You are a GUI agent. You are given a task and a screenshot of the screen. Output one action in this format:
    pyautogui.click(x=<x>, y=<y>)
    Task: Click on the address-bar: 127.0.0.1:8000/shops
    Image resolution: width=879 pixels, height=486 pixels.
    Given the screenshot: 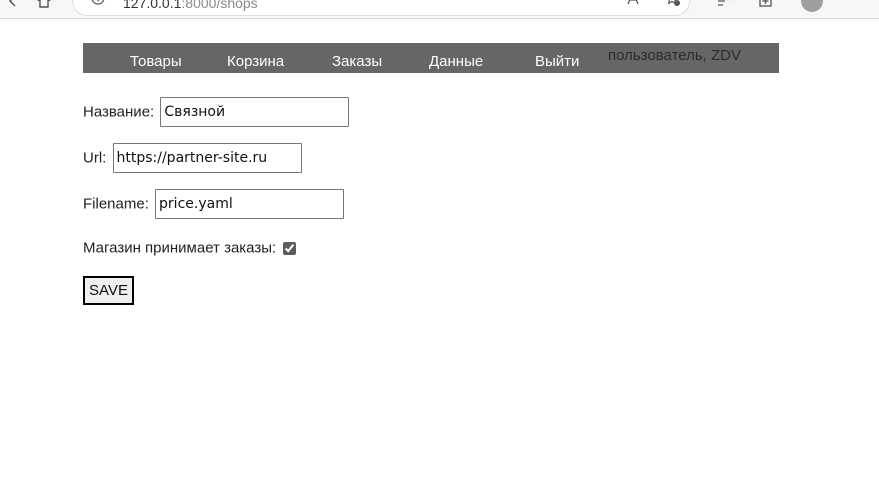 What is the action you would take?
    pyautogui.click(x=381, y=8)
    